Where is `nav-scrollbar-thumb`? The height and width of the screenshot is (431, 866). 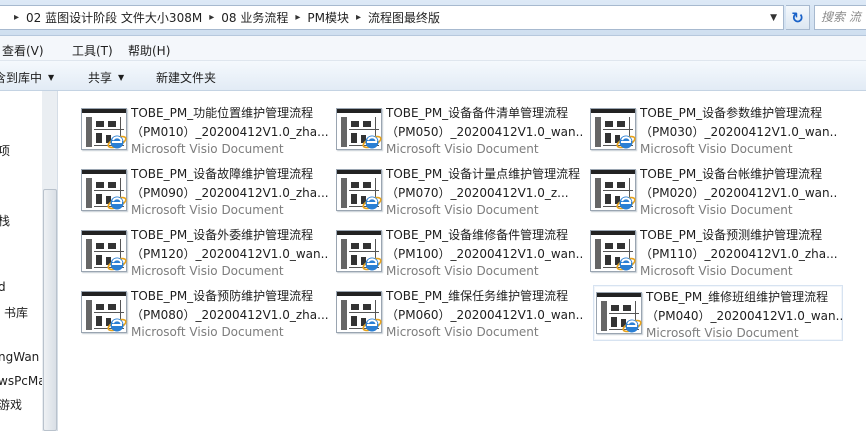
nav-scrollbar-thumb is located at coordinates (50, 310).